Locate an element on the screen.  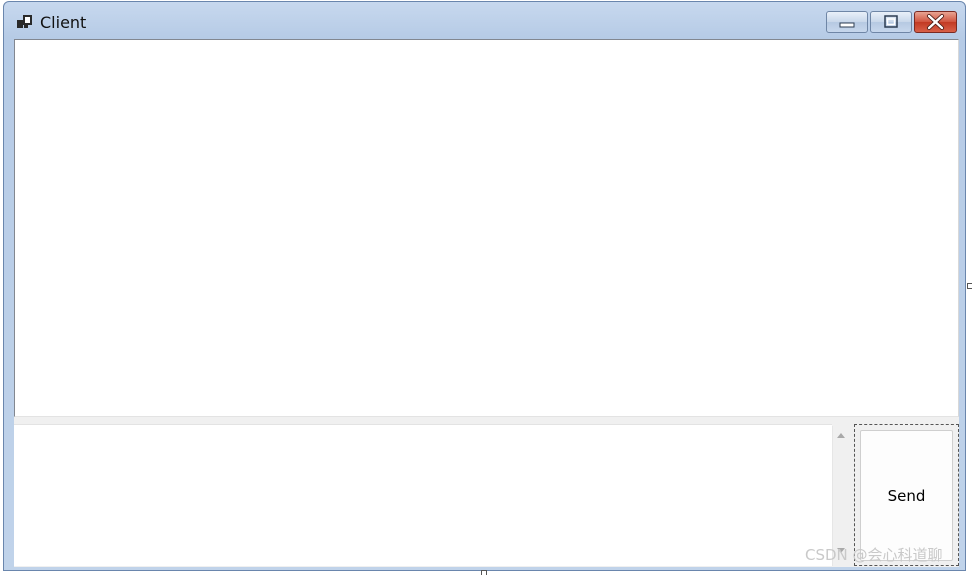
close-icon is located at coordinates (935, 22).